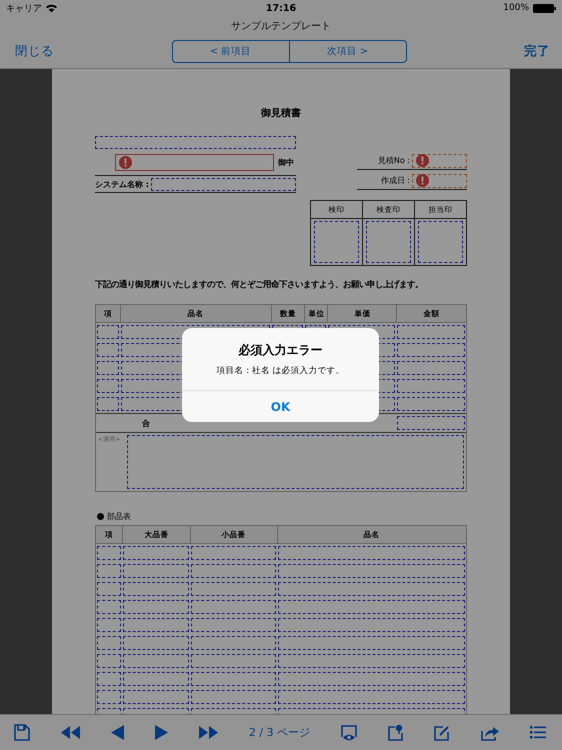 This screenshot has height=750, width=562. What do you see at coordinates (349, 732) in the screenshot?
I see `preview-icon` at bounding box center [349, 732].